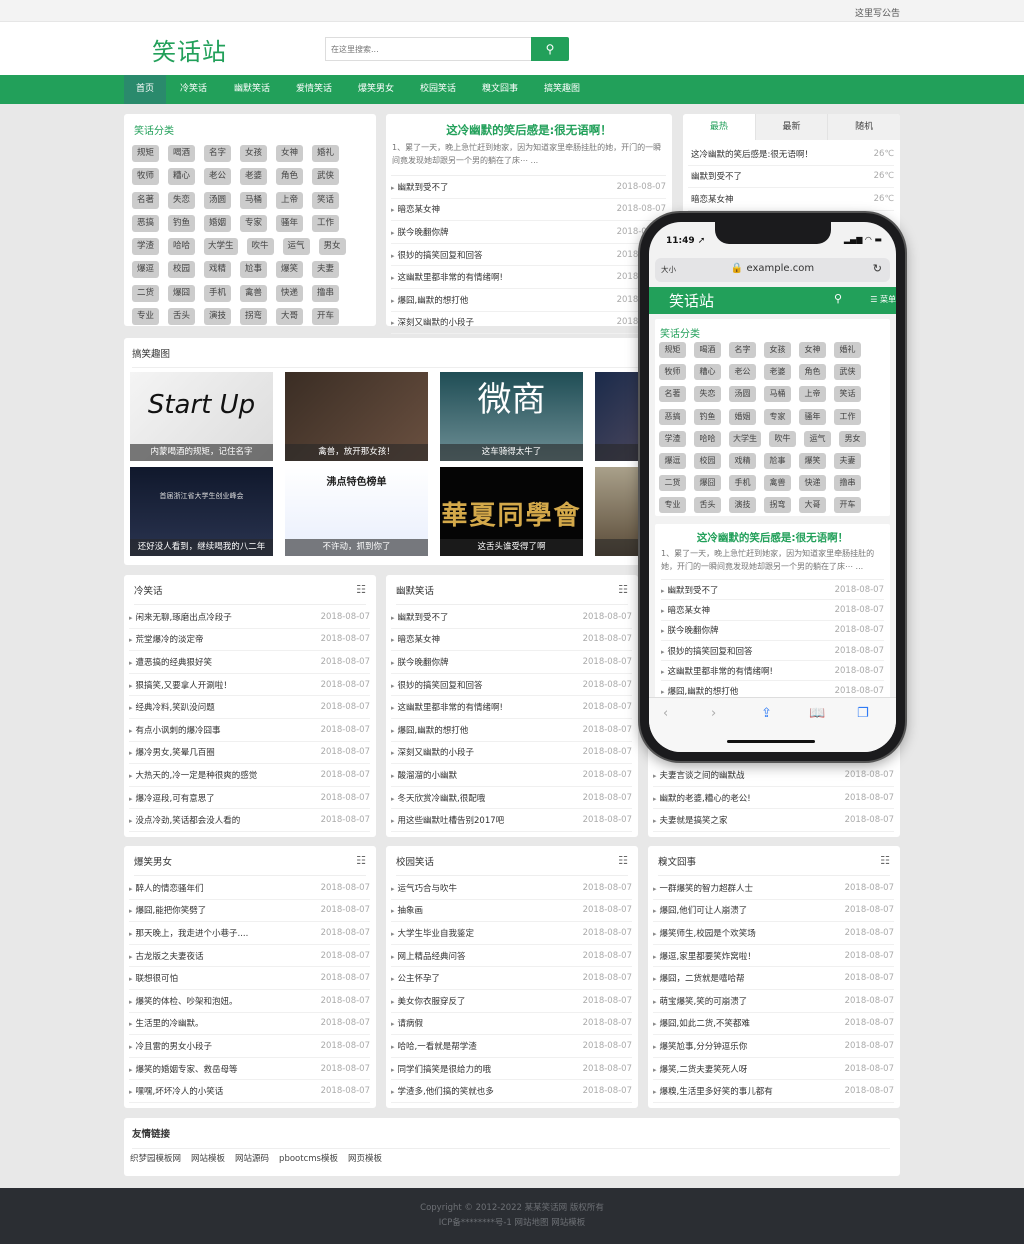 This screenshot has width=1024, height=1244. What do you see at coordinates (511, 511) in the screenshot?
I see `picture-card: 華夏同學會 这舌头谁受得了啊` at bounding box center [511, 511].